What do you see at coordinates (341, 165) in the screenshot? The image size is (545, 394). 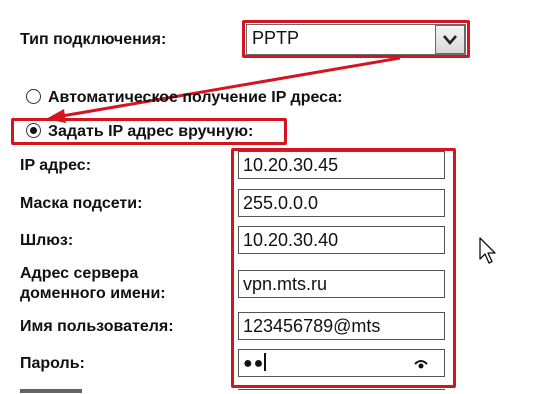 I see `ip-address-input: 10.20.30.45` at bounding box center [341, 165].